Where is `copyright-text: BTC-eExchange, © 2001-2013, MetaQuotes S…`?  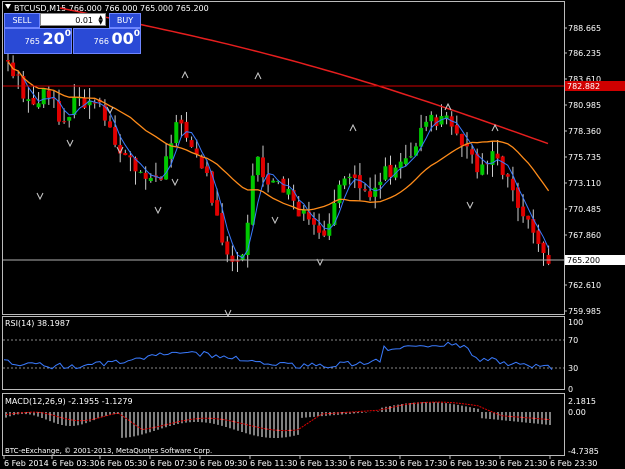 copyright-text: BTC-eExchange, © 2001-2013, MetaQuotes S… is located at coordinates (108, 451).